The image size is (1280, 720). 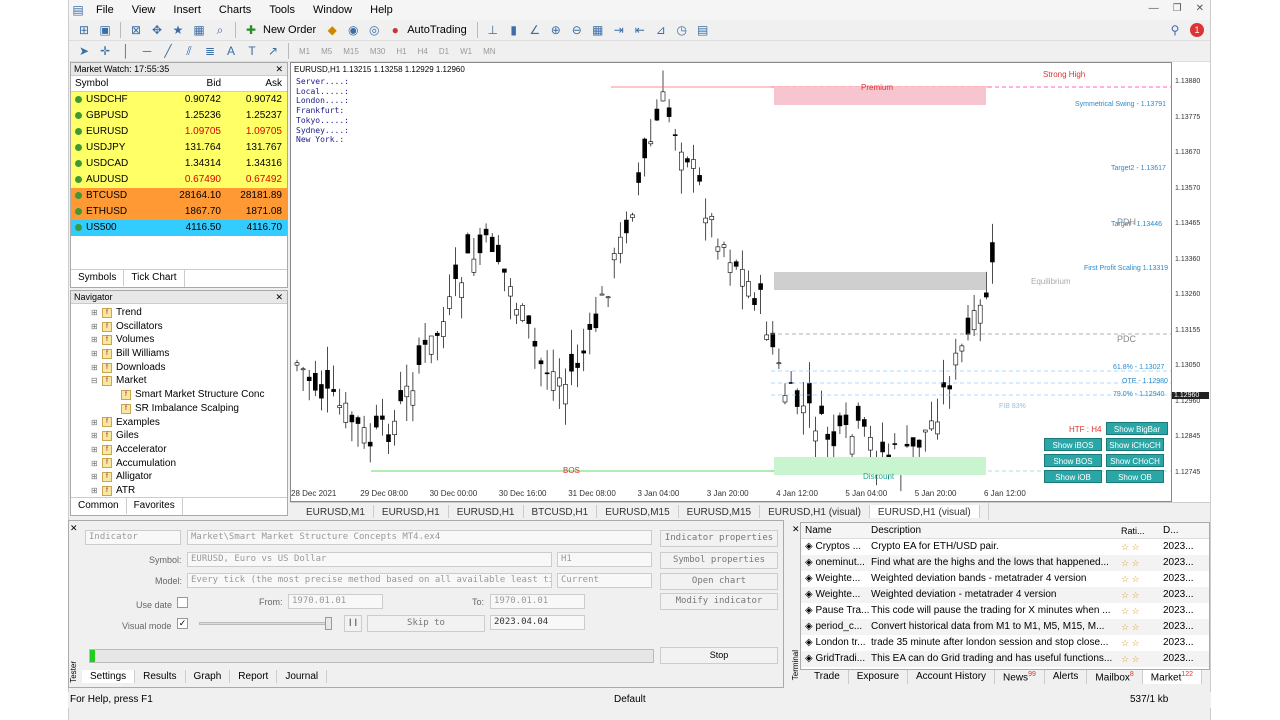 I want to click on chart-toggle-button: Show BOS, so click(x=1073, y=460).